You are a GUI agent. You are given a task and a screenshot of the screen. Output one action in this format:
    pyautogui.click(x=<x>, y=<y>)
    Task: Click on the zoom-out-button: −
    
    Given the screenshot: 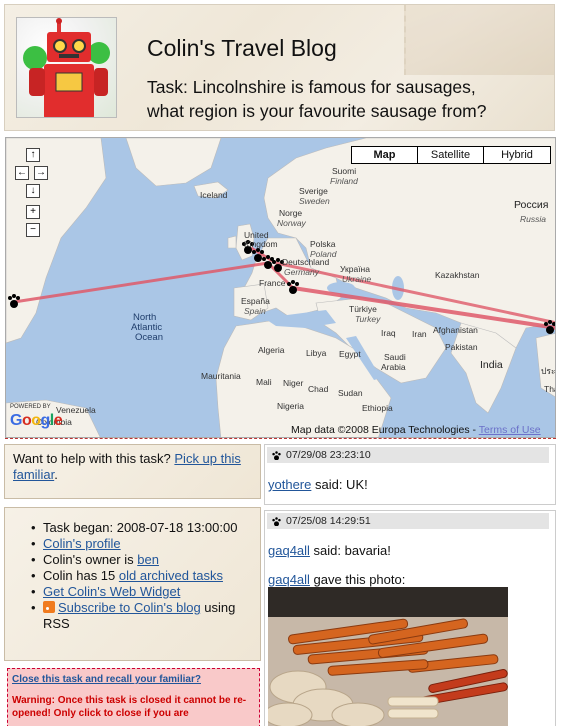 What is the action you would take?
    pyautogui.click(x=33, y=230)
    